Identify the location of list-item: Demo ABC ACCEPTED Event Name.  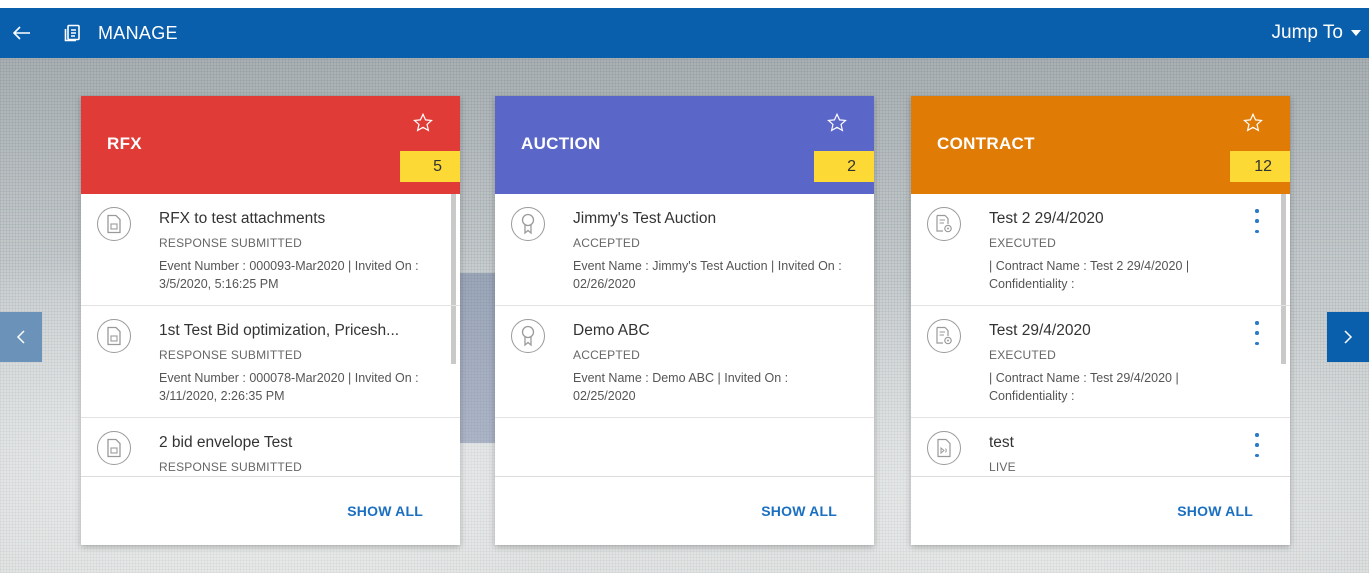
(684, 362).